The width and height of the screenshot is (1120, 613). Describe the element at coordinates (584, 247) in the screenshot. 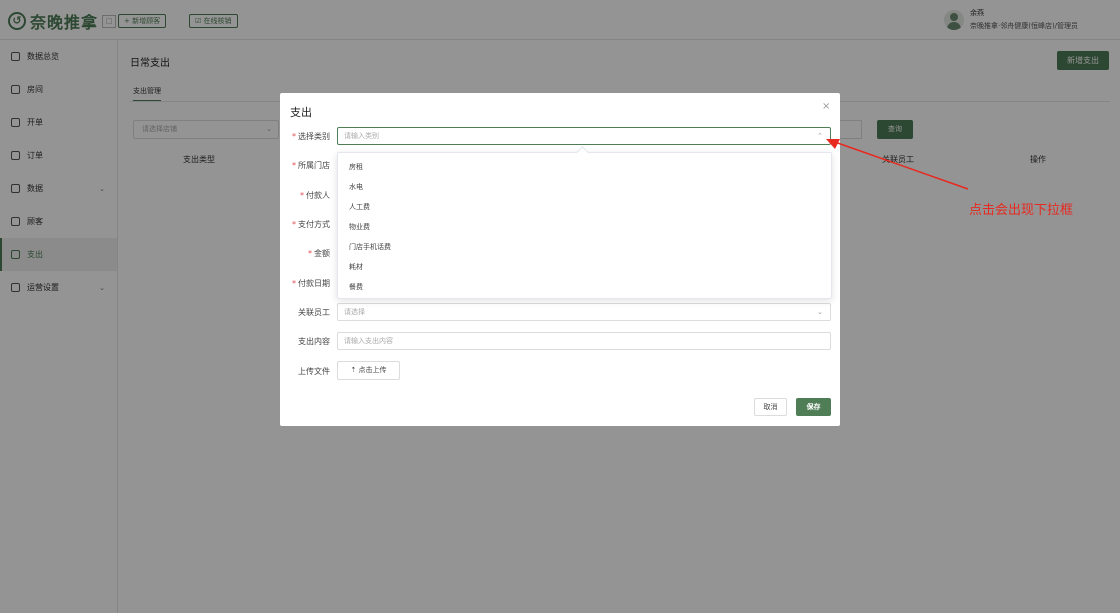

I see `dropdown-option: 门店手机话费` at that location.